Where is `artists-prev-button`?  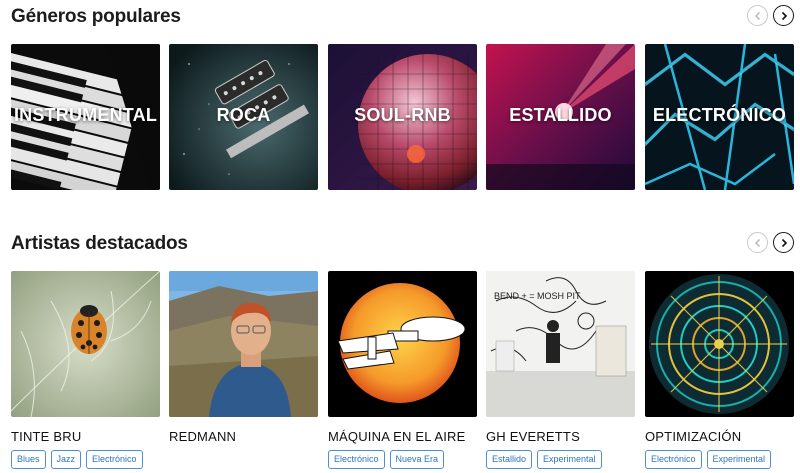
artists-prev-button is located at coordinates (757, 242).